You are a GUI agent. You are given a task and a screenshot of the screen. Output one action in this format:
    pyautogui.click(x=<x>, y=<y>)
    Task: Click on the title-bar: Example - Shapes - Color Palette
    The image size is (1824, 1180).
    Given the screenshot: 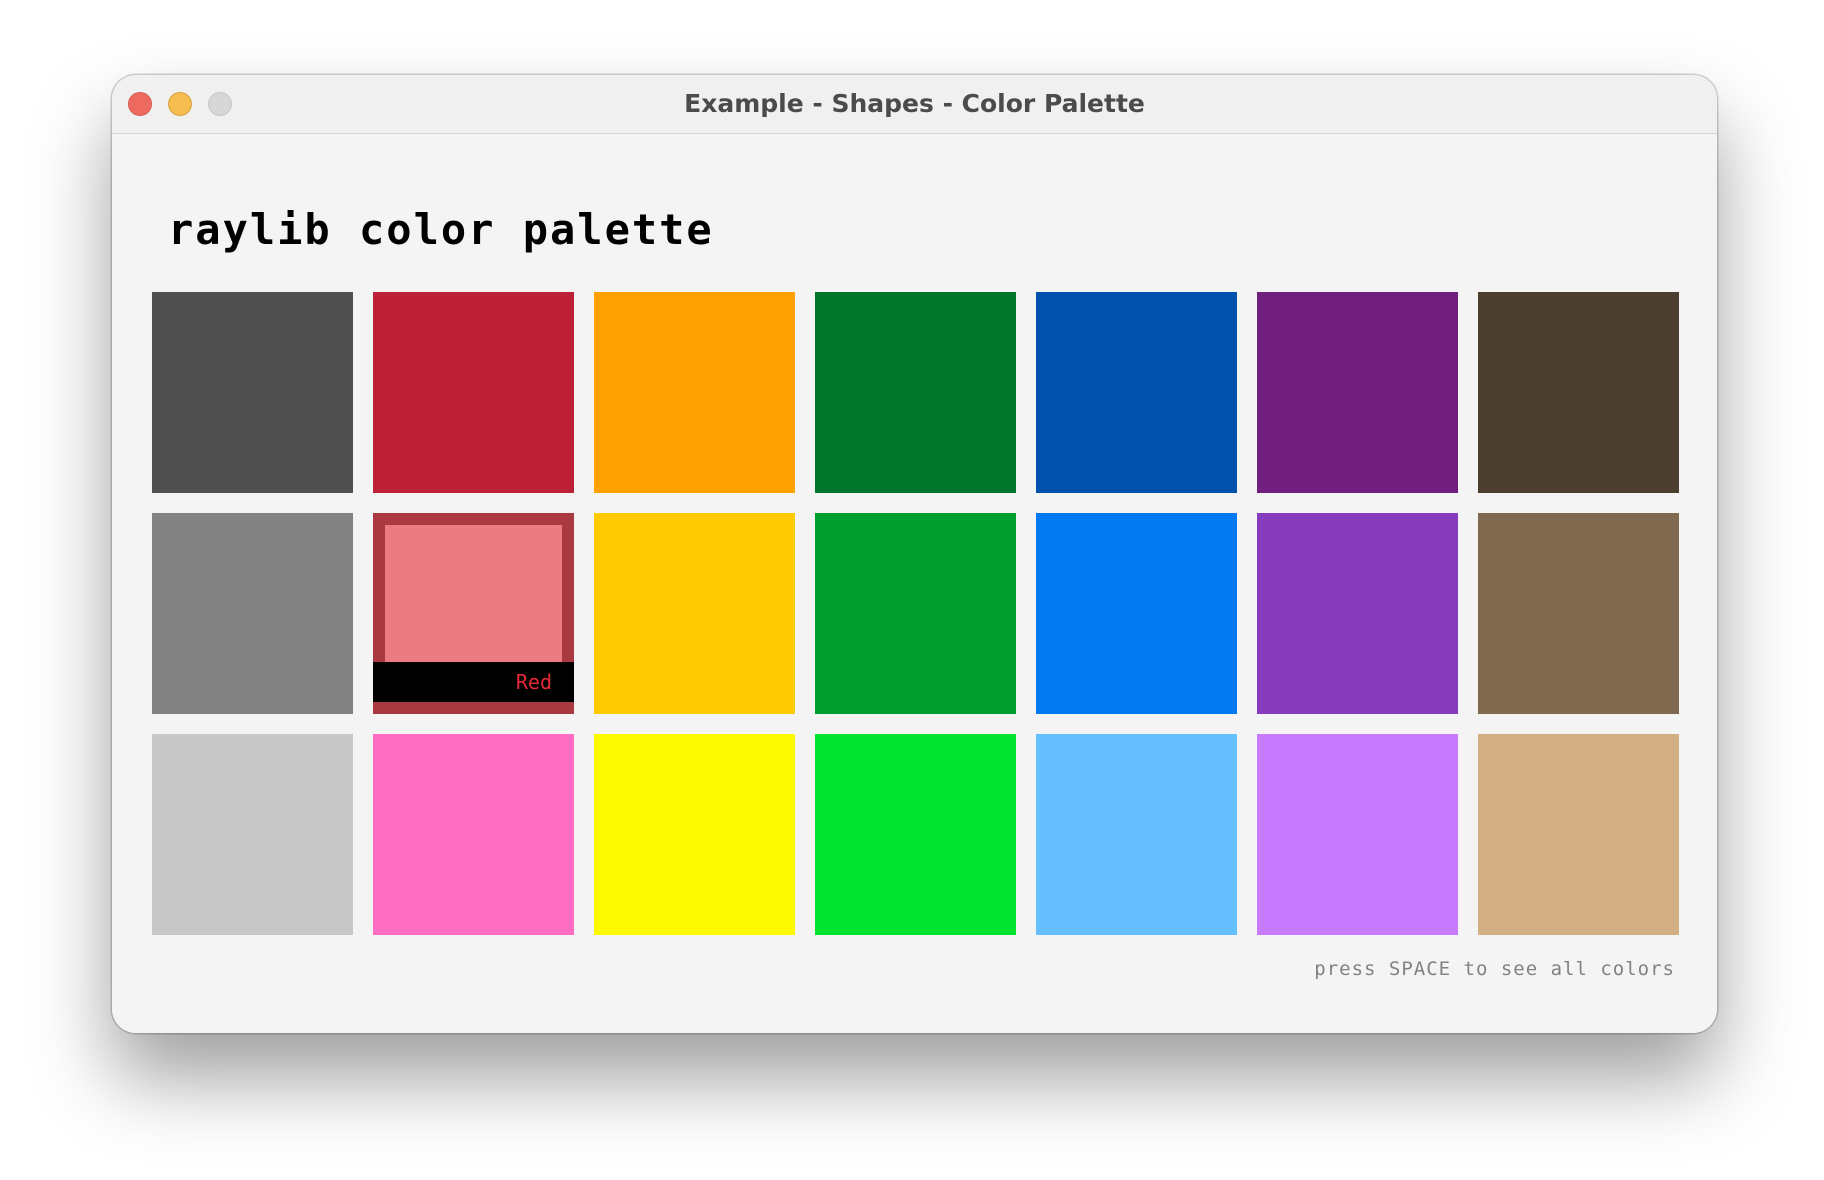 What is the action you would take?
    pyautogui.click(x=914, y=104)
    